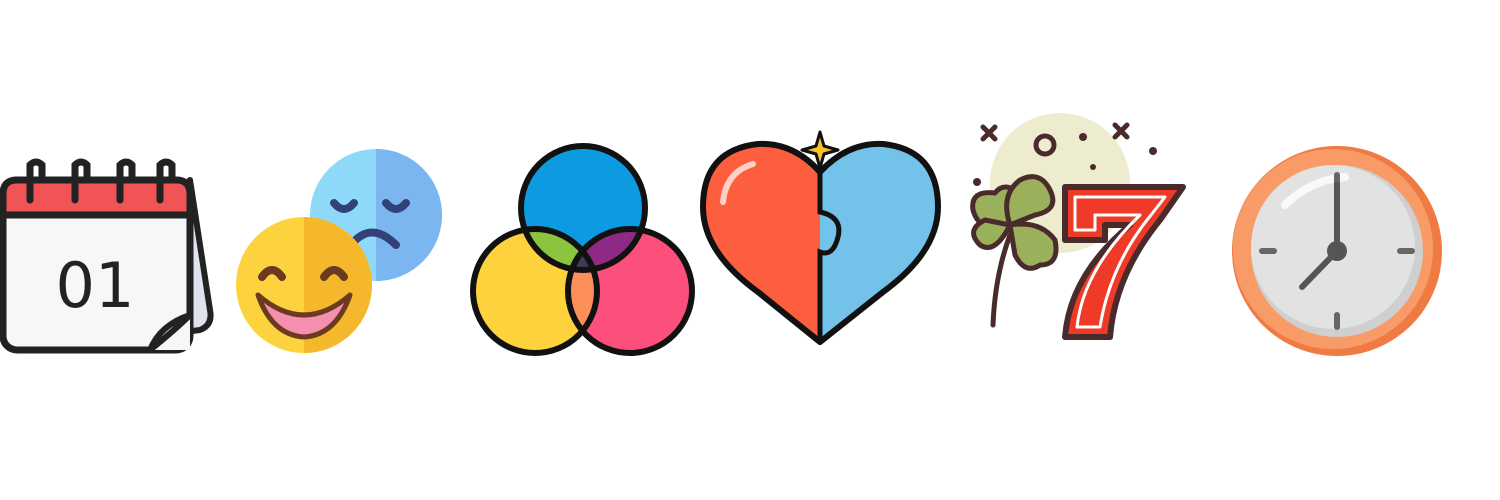 This screenshot has height=500, width=1500. What do you see at coordinates (584, 250) in the screenshot?
I see `color-venn-icon` at bounding box center [584, 250].